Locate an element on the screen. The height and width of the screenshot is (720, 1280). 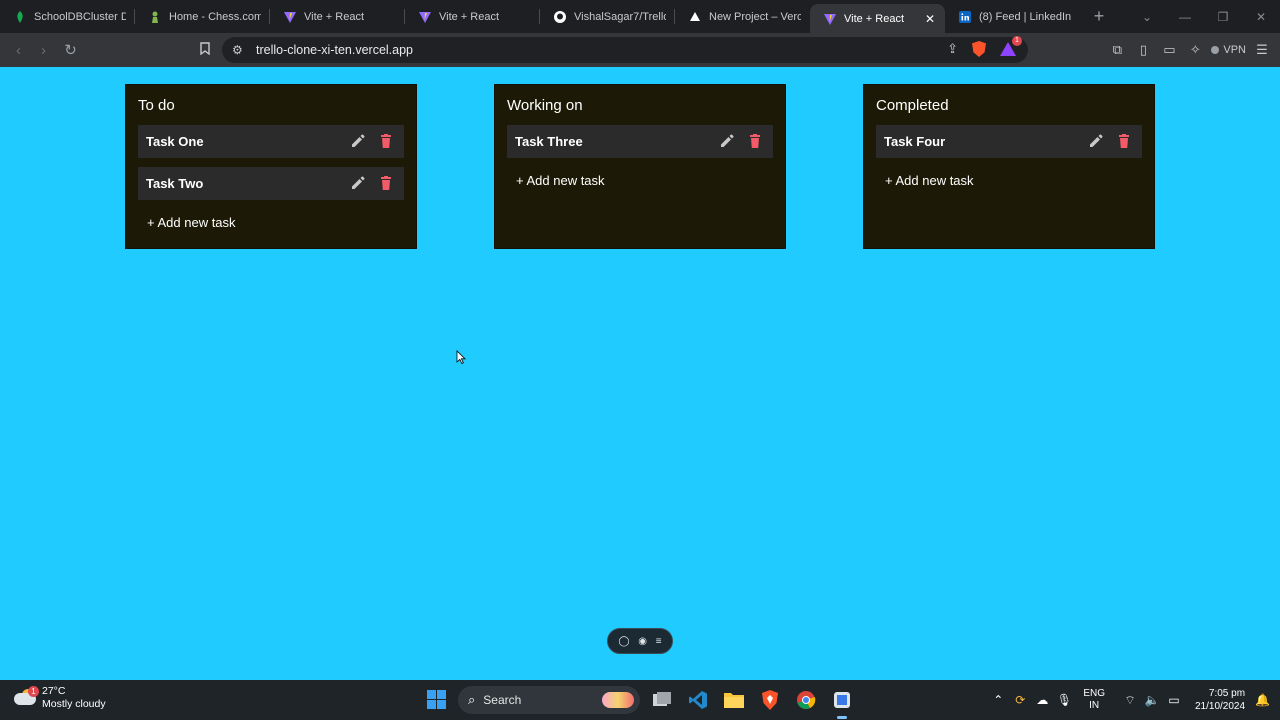
task-actions is located at coordinates (741, 141).